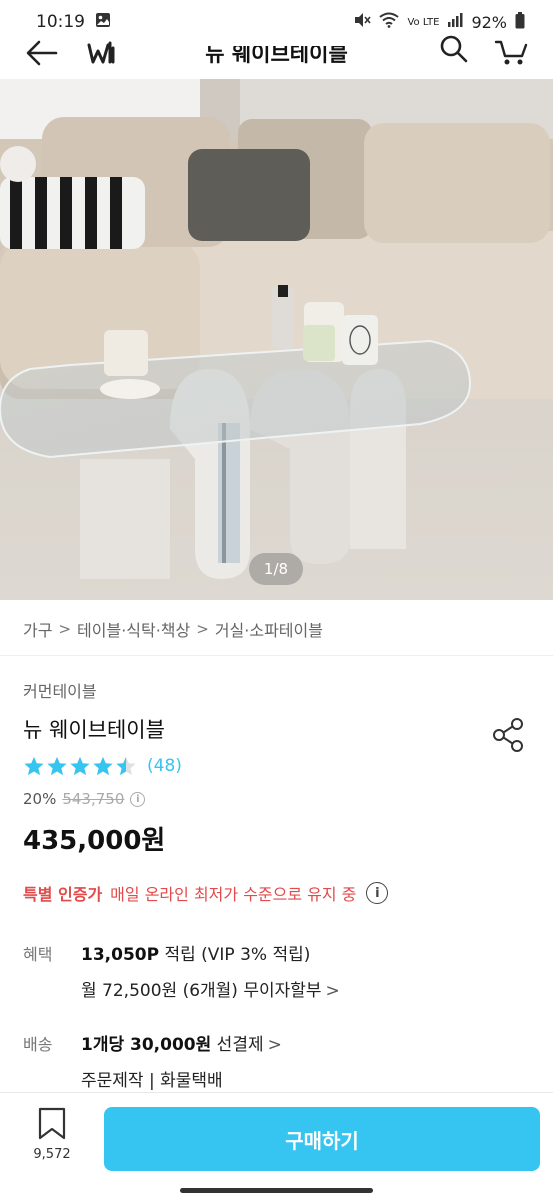 The height and width of the screenshot is (1200, 553). I want to click on breadcrumb-item-furniture: 가구, so click(37, 629).